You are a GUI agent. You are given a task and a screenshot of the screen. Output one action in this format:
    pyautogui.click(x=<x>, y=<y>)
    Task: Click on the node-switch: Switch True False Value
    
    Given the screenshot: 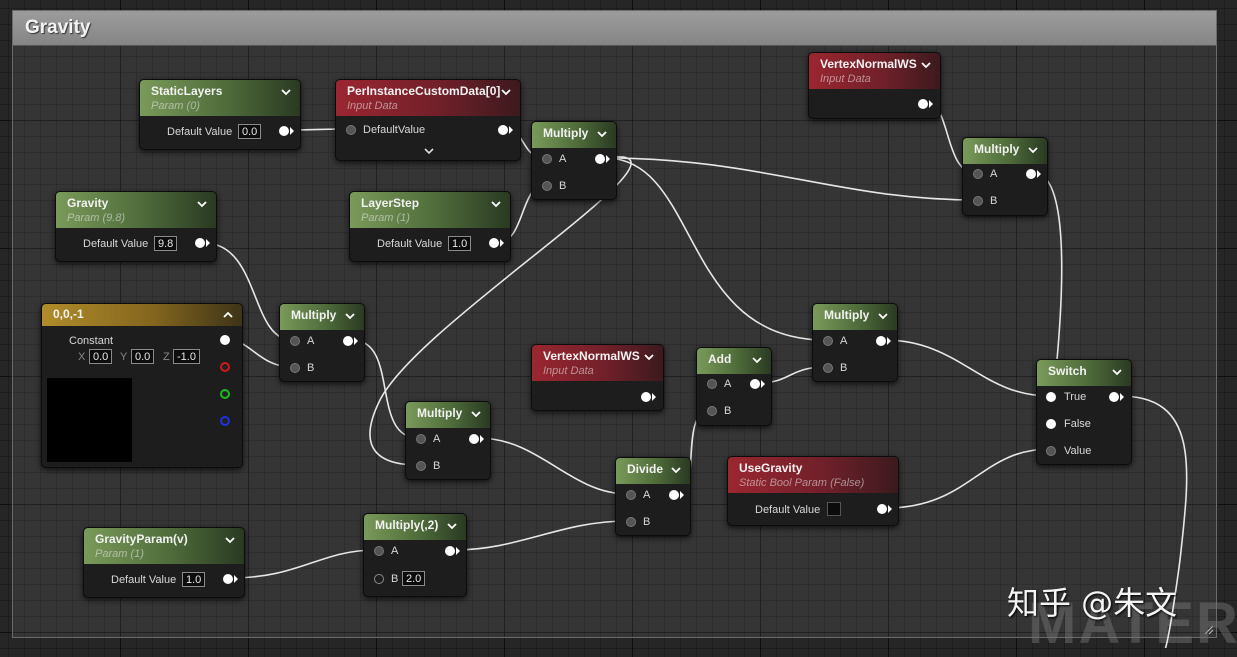 What is the action you would take?
    pyautogui.click(x=1084, y=412)
    